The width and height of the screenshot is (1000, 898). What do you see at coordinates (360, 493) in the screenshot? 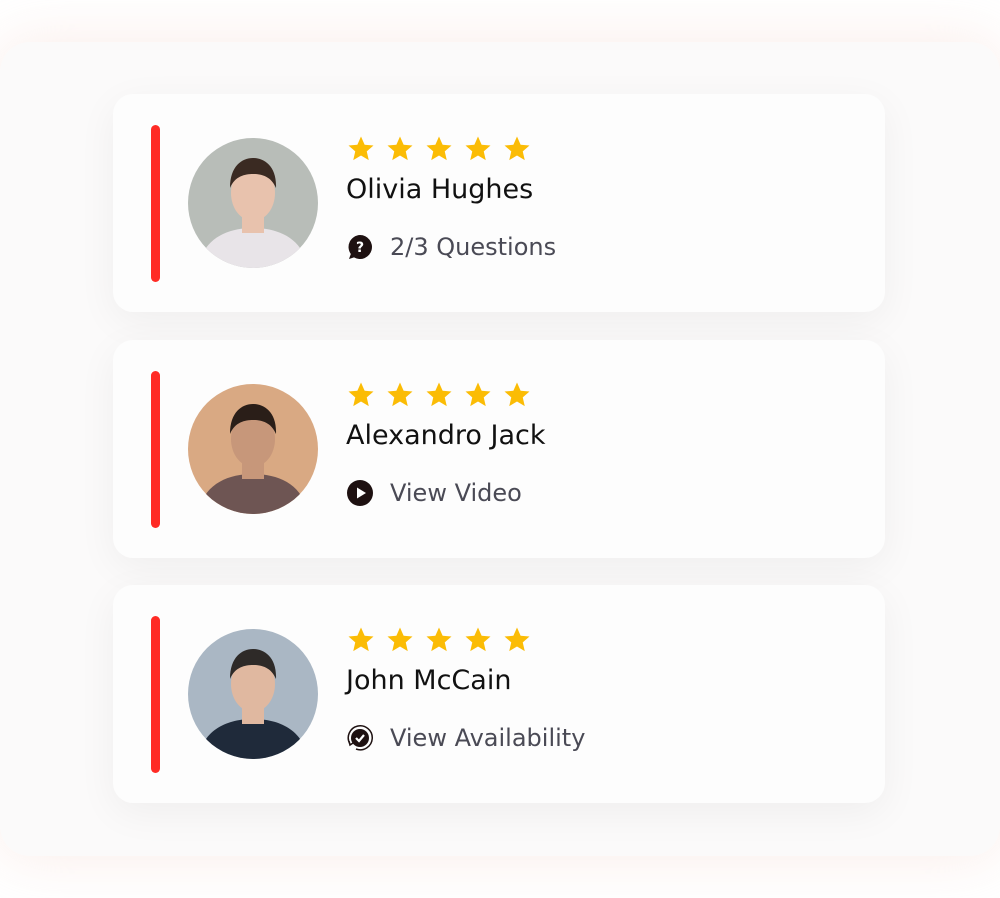
I see `play-icon` at bounding box center [360, 493].